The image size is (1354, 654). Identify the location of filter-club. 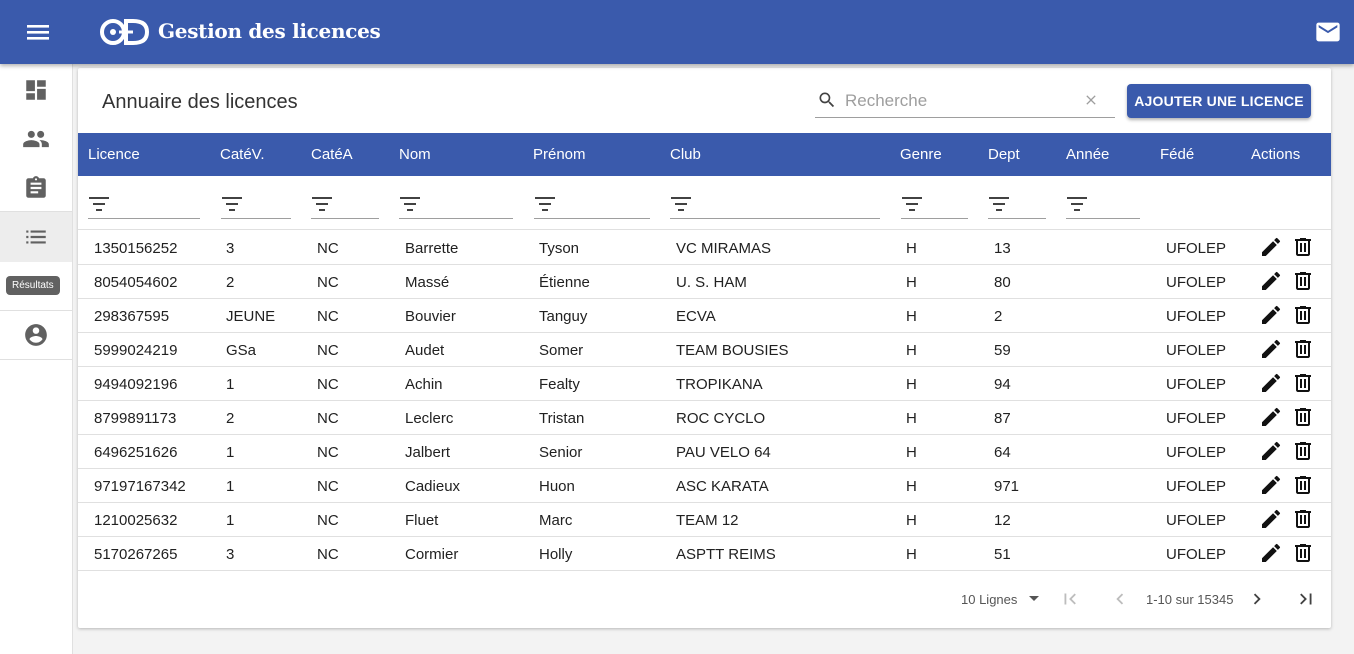
(775, 203).